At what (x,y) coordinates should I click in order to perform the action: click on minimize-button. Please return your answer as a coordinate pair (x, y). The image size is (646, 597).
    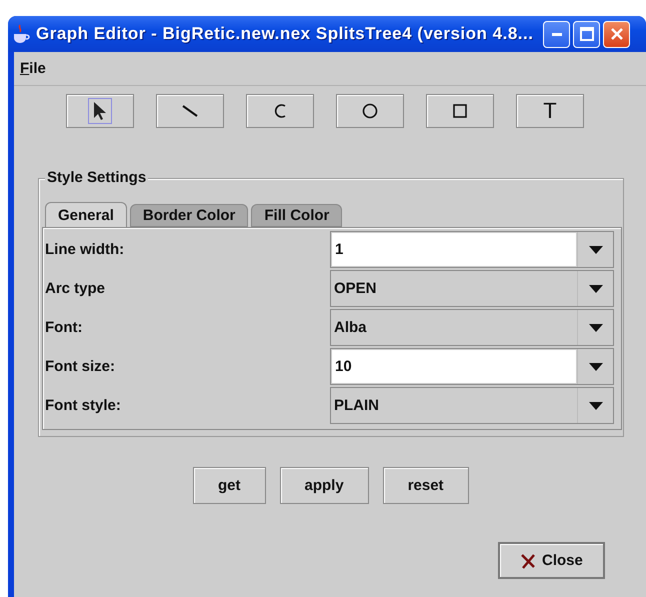
    Looking at the image, I should click on (556, 34).